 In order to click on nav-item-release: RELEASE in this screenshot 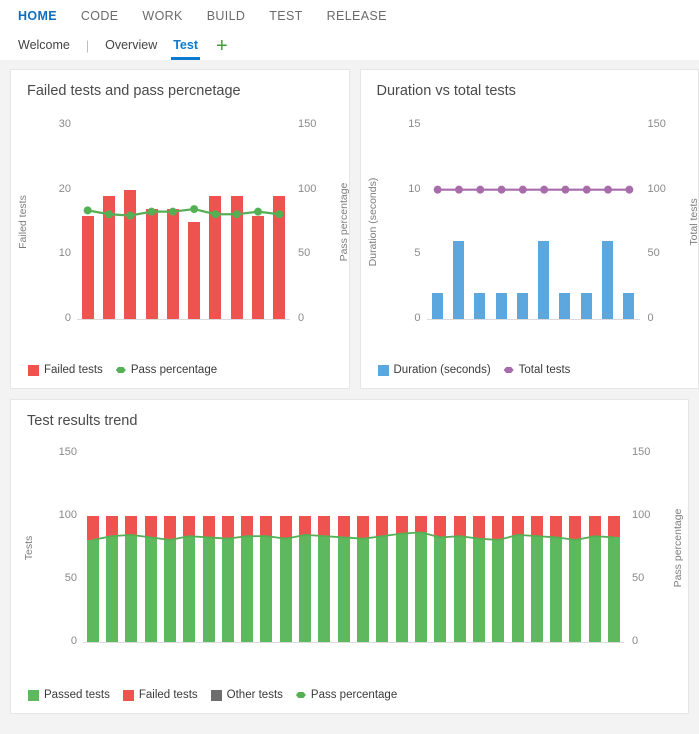, I will do `click(357, 16)`.